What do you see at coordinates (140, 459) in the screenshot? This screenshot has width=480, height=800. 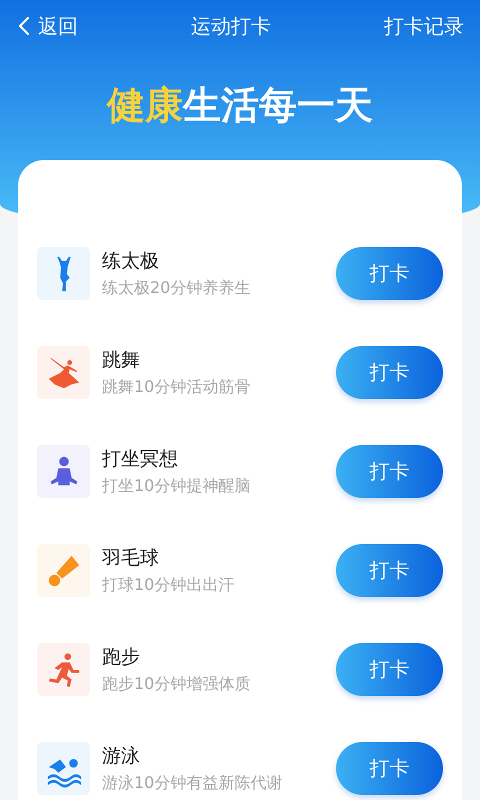 I see `activity-name: 打坐冥想` at bounding box center [140, 459].